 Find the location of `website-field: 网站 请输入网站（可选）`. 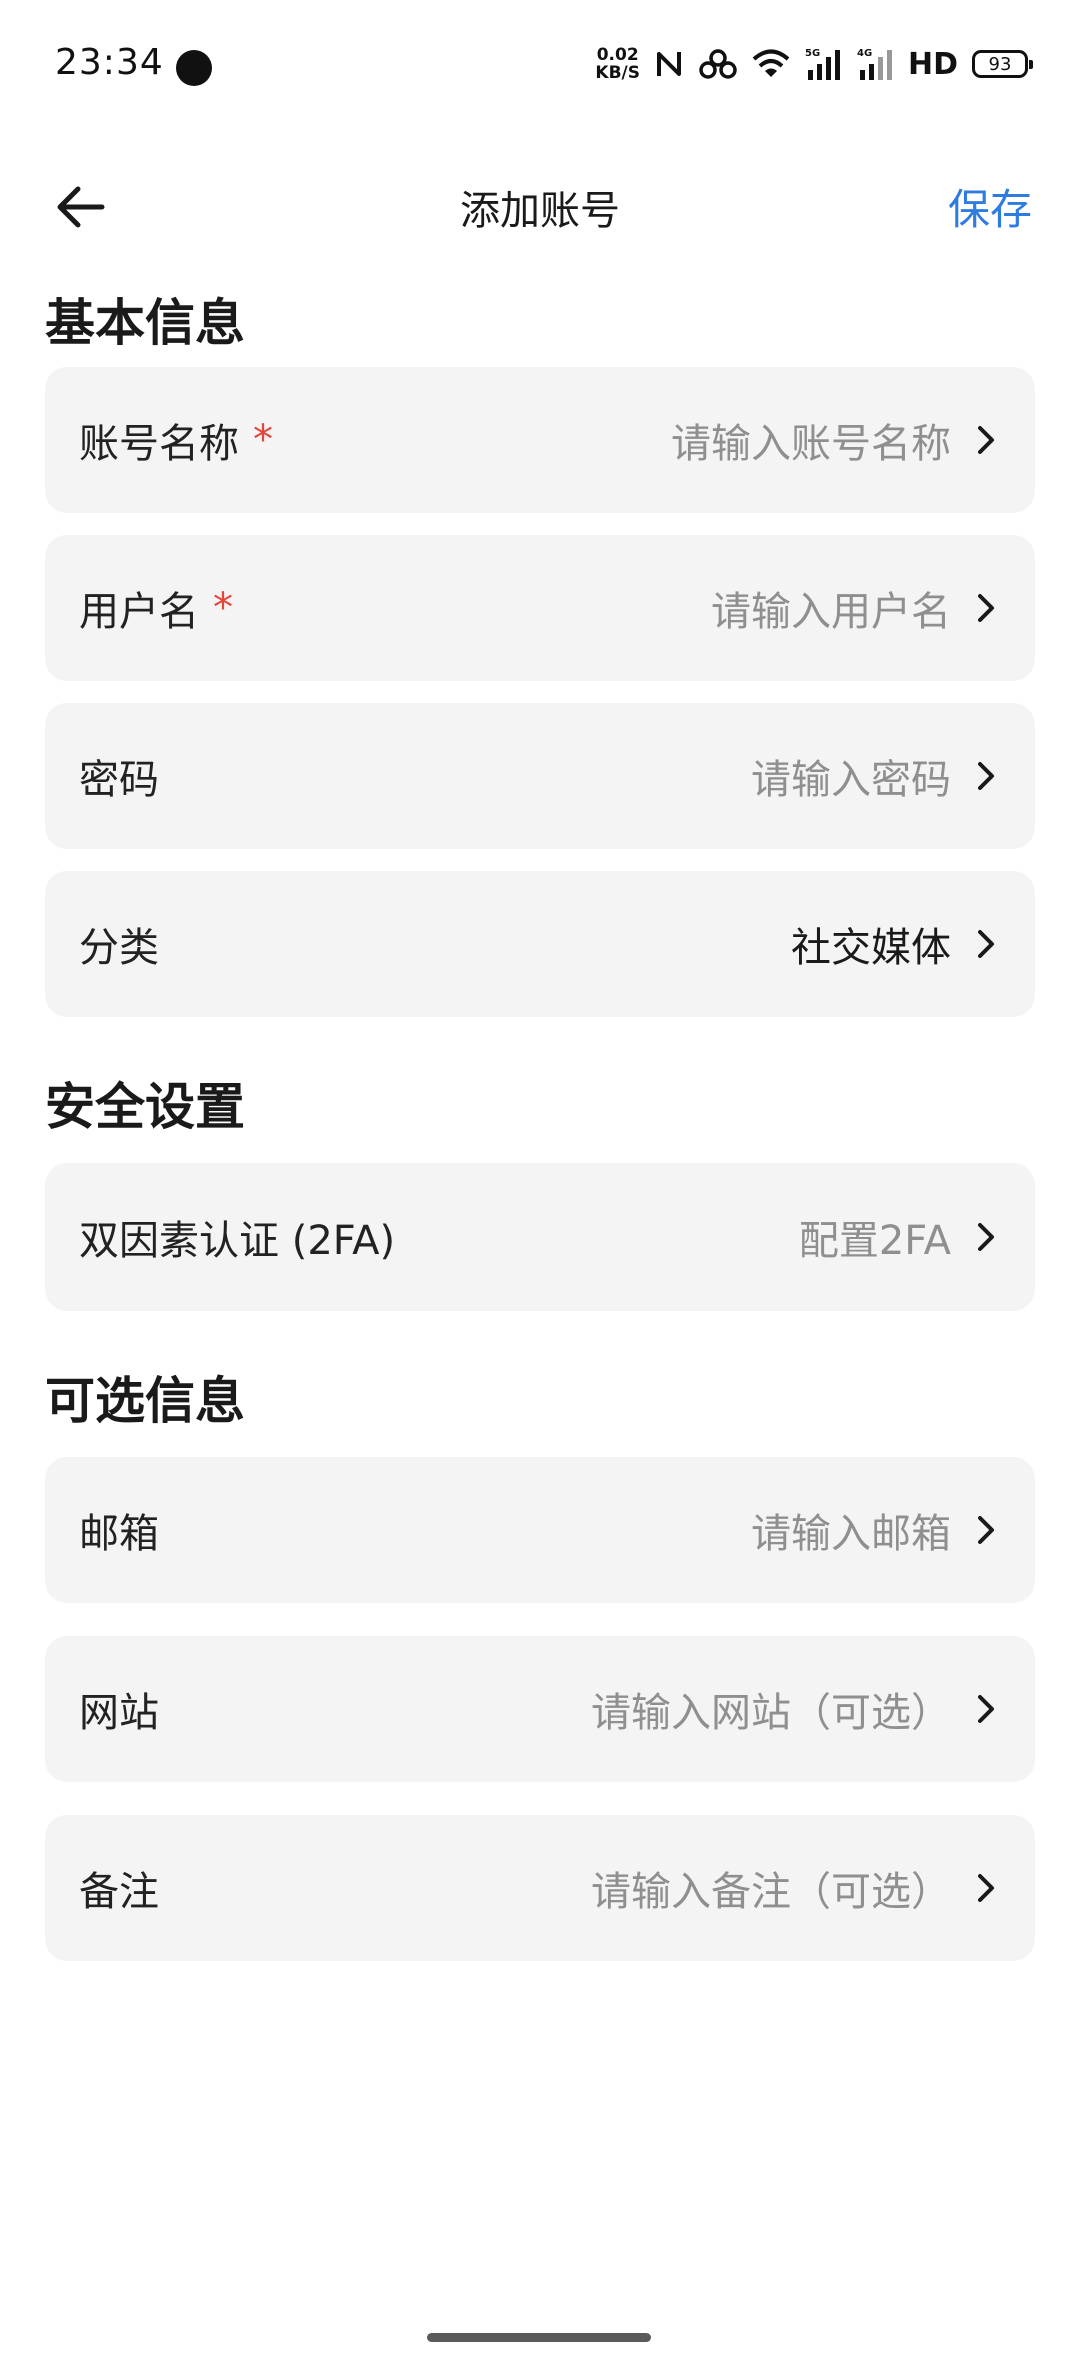

website-field: 网站 请输入网站（可选） is located at coordinates (540, 1709).